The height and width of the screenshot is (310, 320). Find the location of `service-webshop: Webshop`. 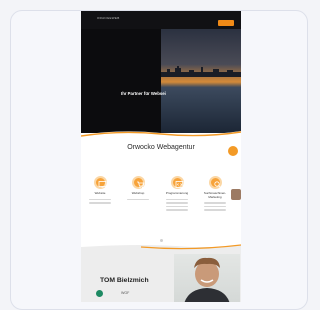

service-webshop: Webshop is located at coordinates (138, 189).